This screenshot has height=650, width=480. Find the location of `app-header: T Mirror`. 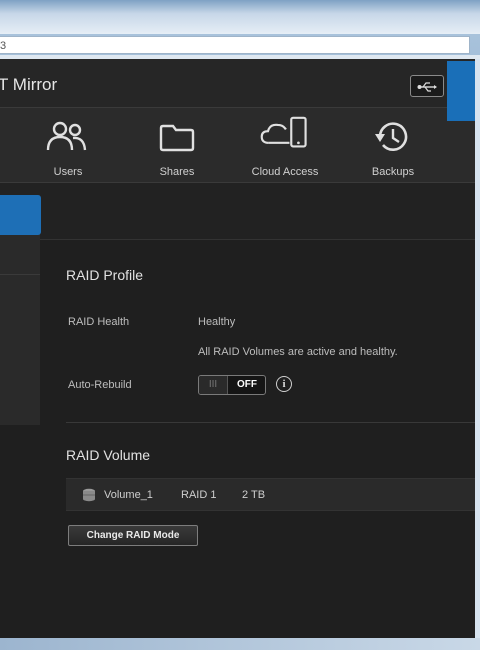

app-header: T Mirror is located at coordinates (237, 83).